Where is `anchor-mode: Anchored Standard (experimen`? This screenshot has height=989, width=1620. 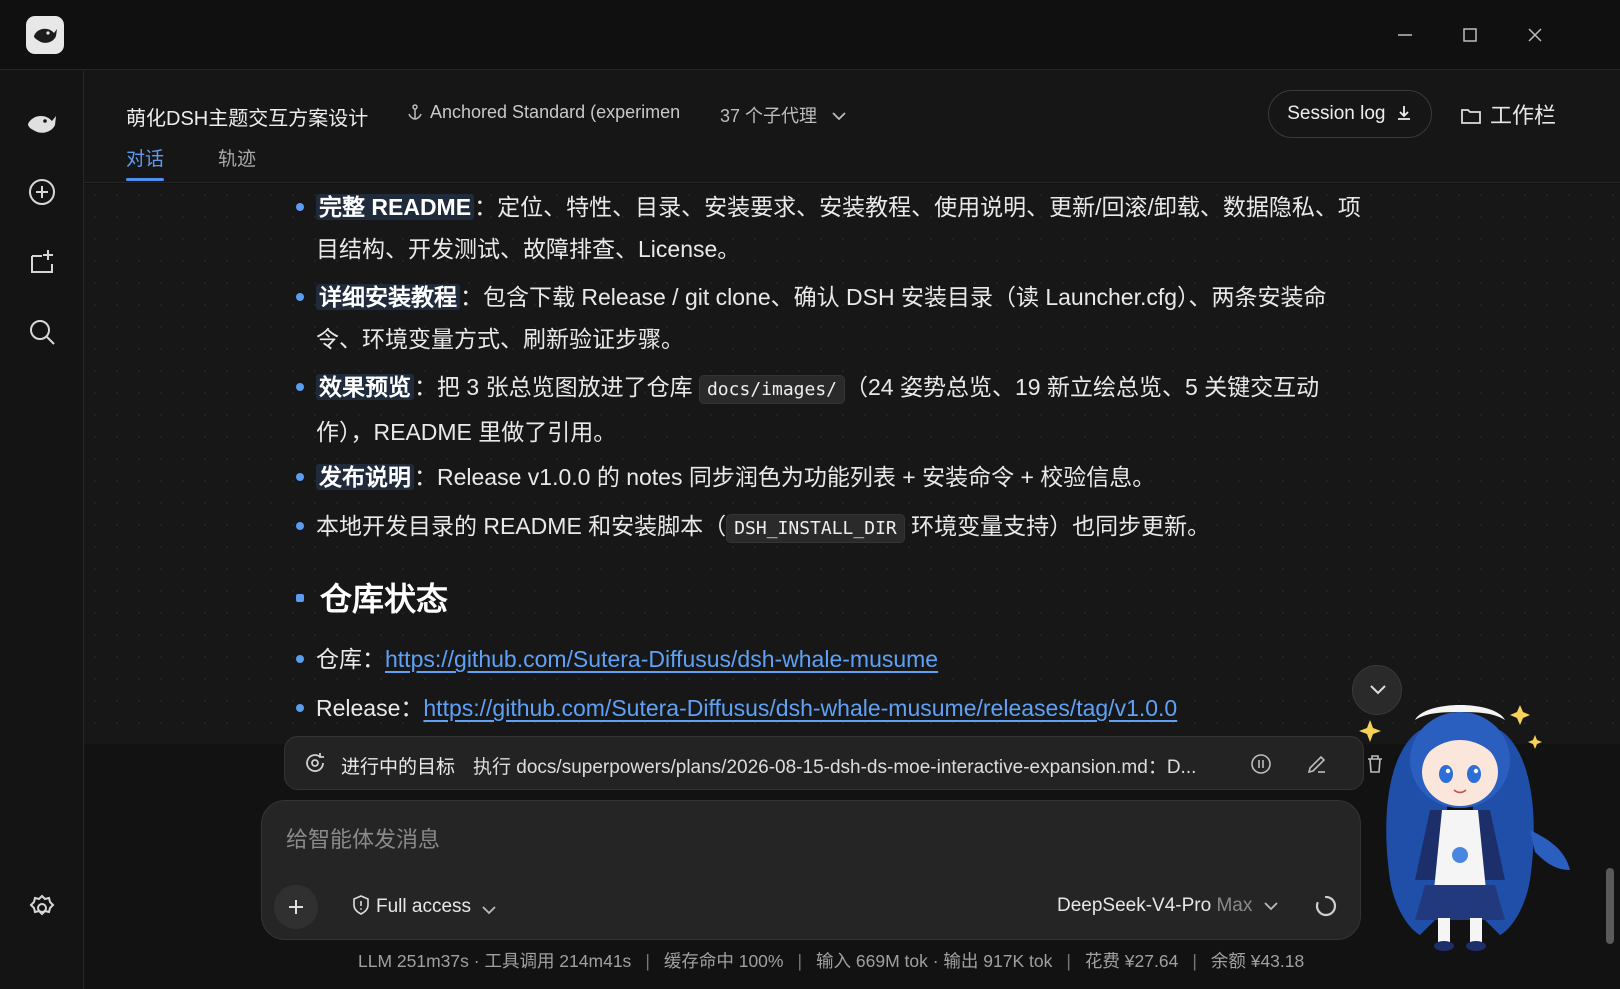 anchor-mode: Anchored Standard (experimen is located at coordinates (543, 112).